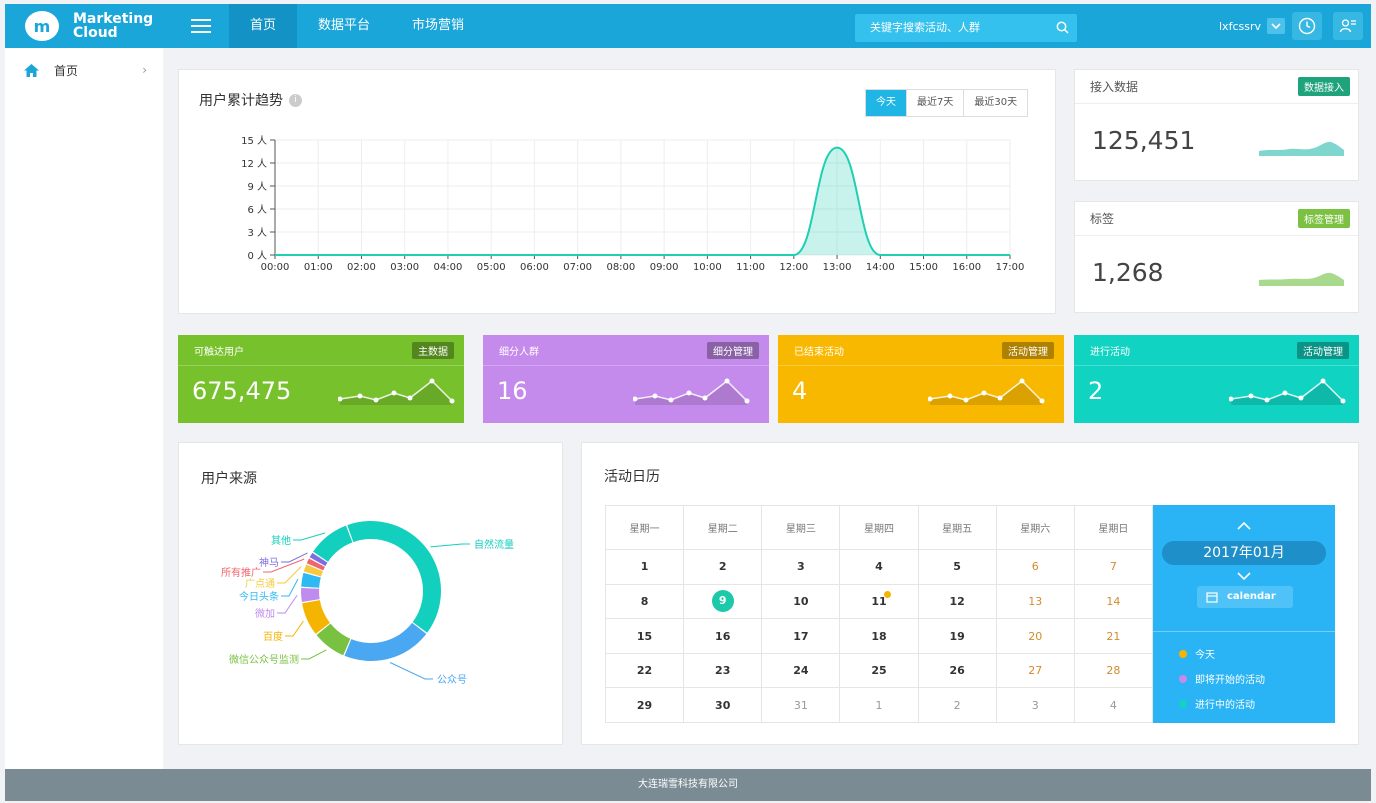 This screenshot has width=1376, height=803. Describe the element at coordinates (801, 705) in the screenshot. I see `calendar-day: 31` at that location.